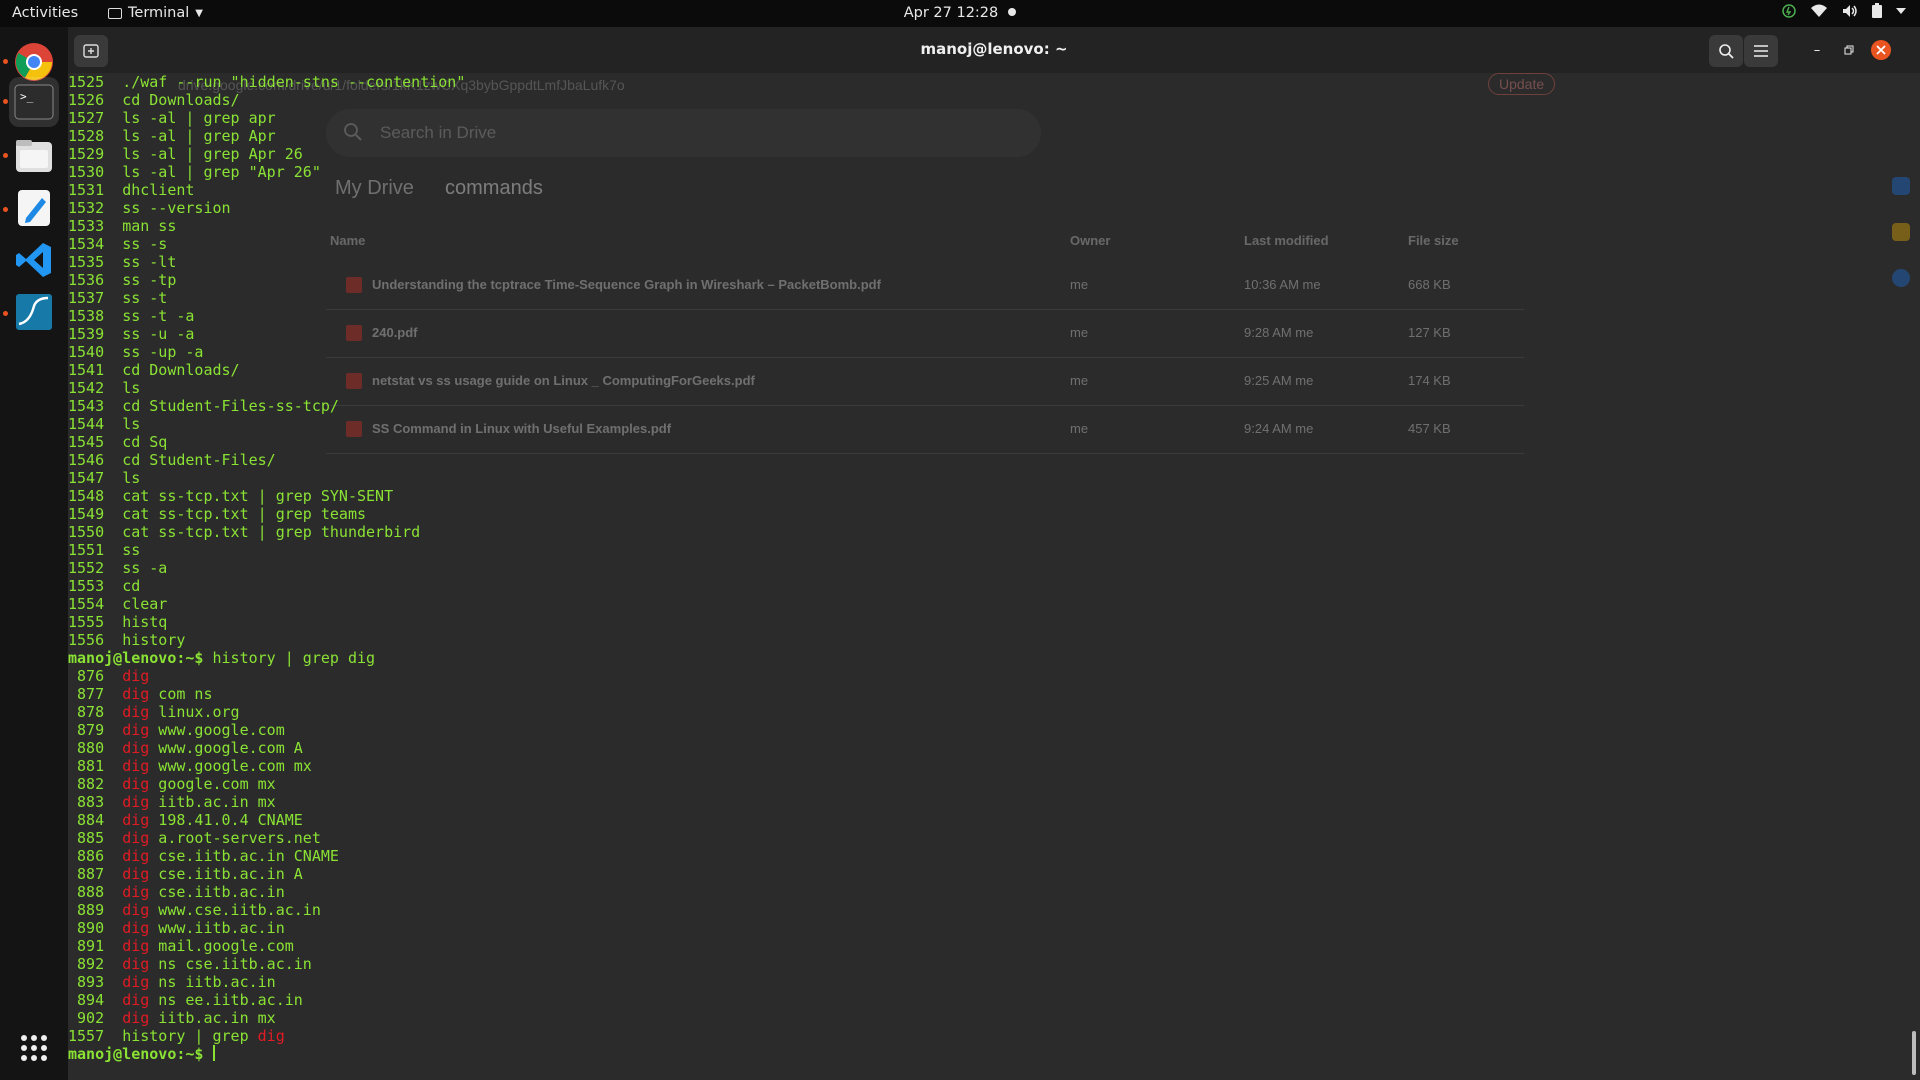 This screenshot has height=1080, width=1920. I want to click on dock: >_, so click(34, 553).